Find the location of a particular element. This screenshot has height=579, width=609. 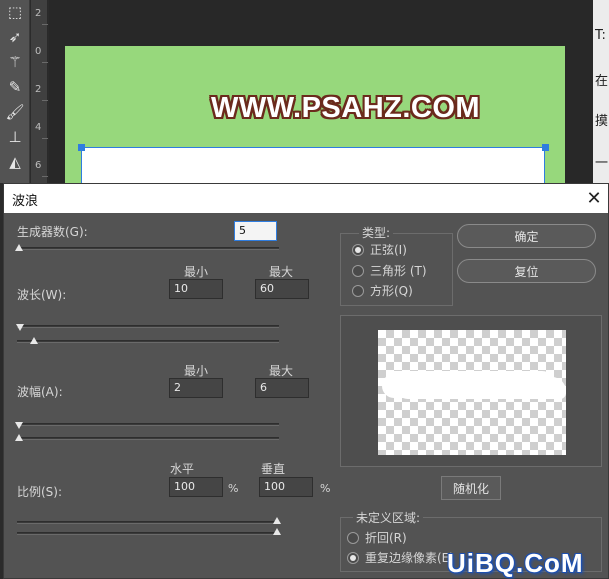

amplitude-max-input: 6 is located at coordinates (282, 388).